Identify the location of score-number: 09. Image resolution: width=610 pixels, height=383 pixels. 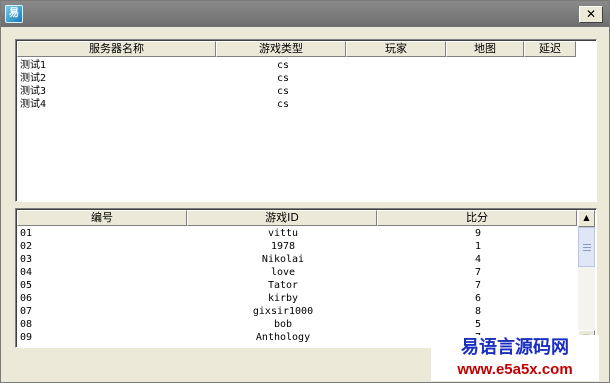
(26, 337).